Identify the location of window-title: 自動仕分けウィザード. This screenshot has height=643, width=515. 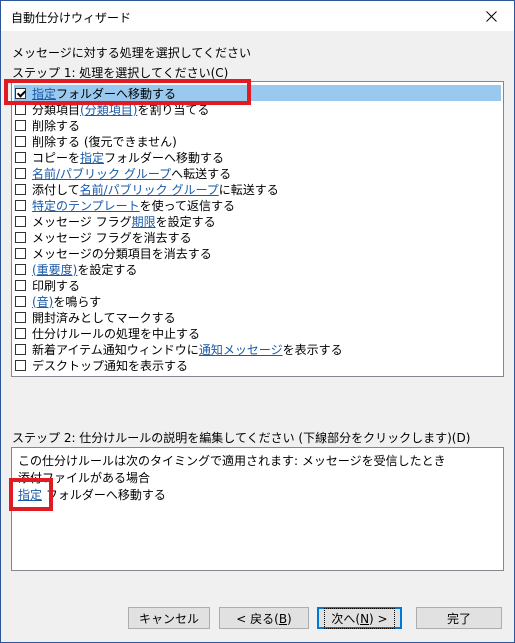
(71, 18).